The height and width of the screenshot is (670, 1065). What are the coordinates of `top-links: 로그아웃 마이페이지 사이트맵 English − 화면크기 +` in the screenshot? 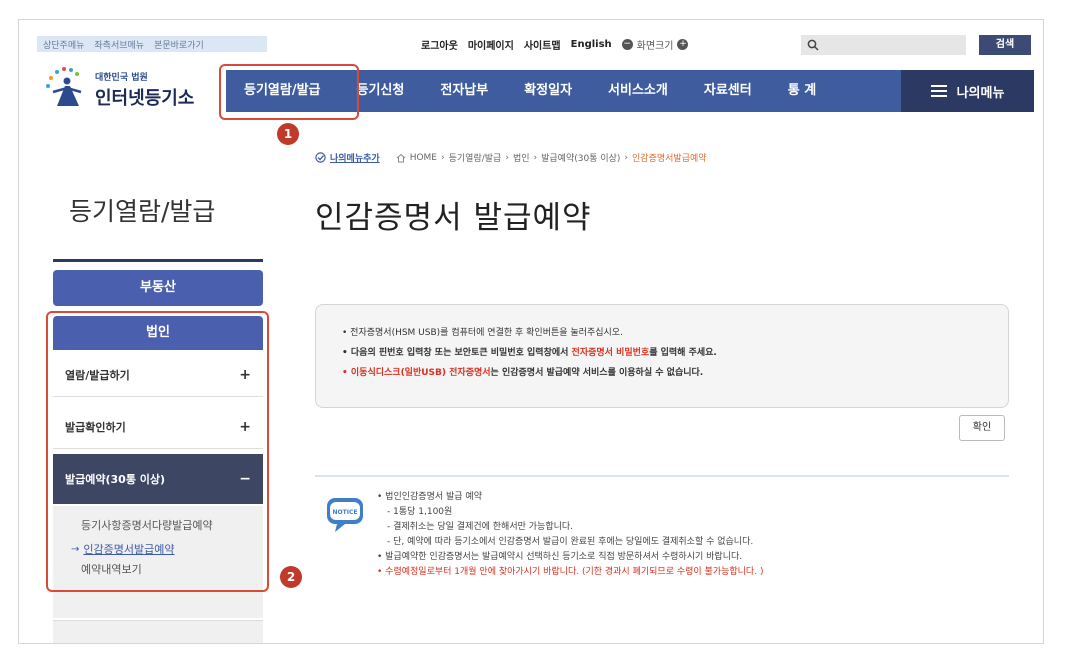 It's located at (555, 44).